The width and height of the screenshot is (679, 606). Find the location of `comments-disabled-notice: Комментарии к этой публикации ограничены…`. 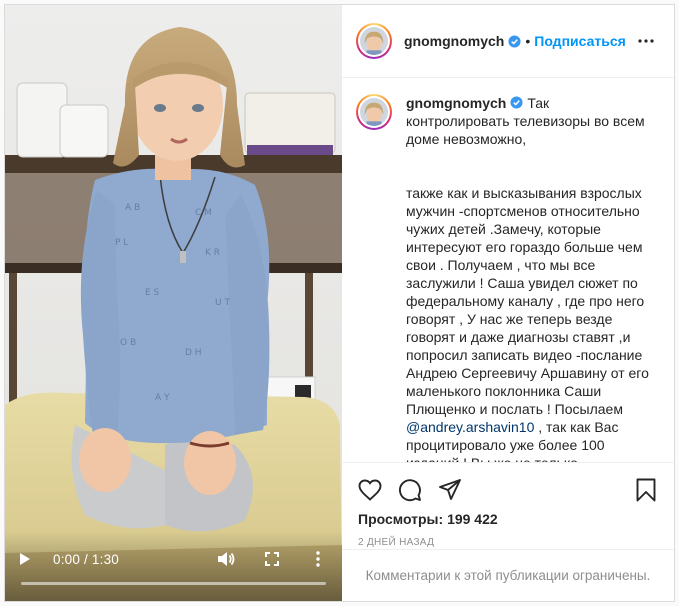

comments-disabled-notice: Комментарии к этой публикации ограничены… is located at coordinates (508, 575).